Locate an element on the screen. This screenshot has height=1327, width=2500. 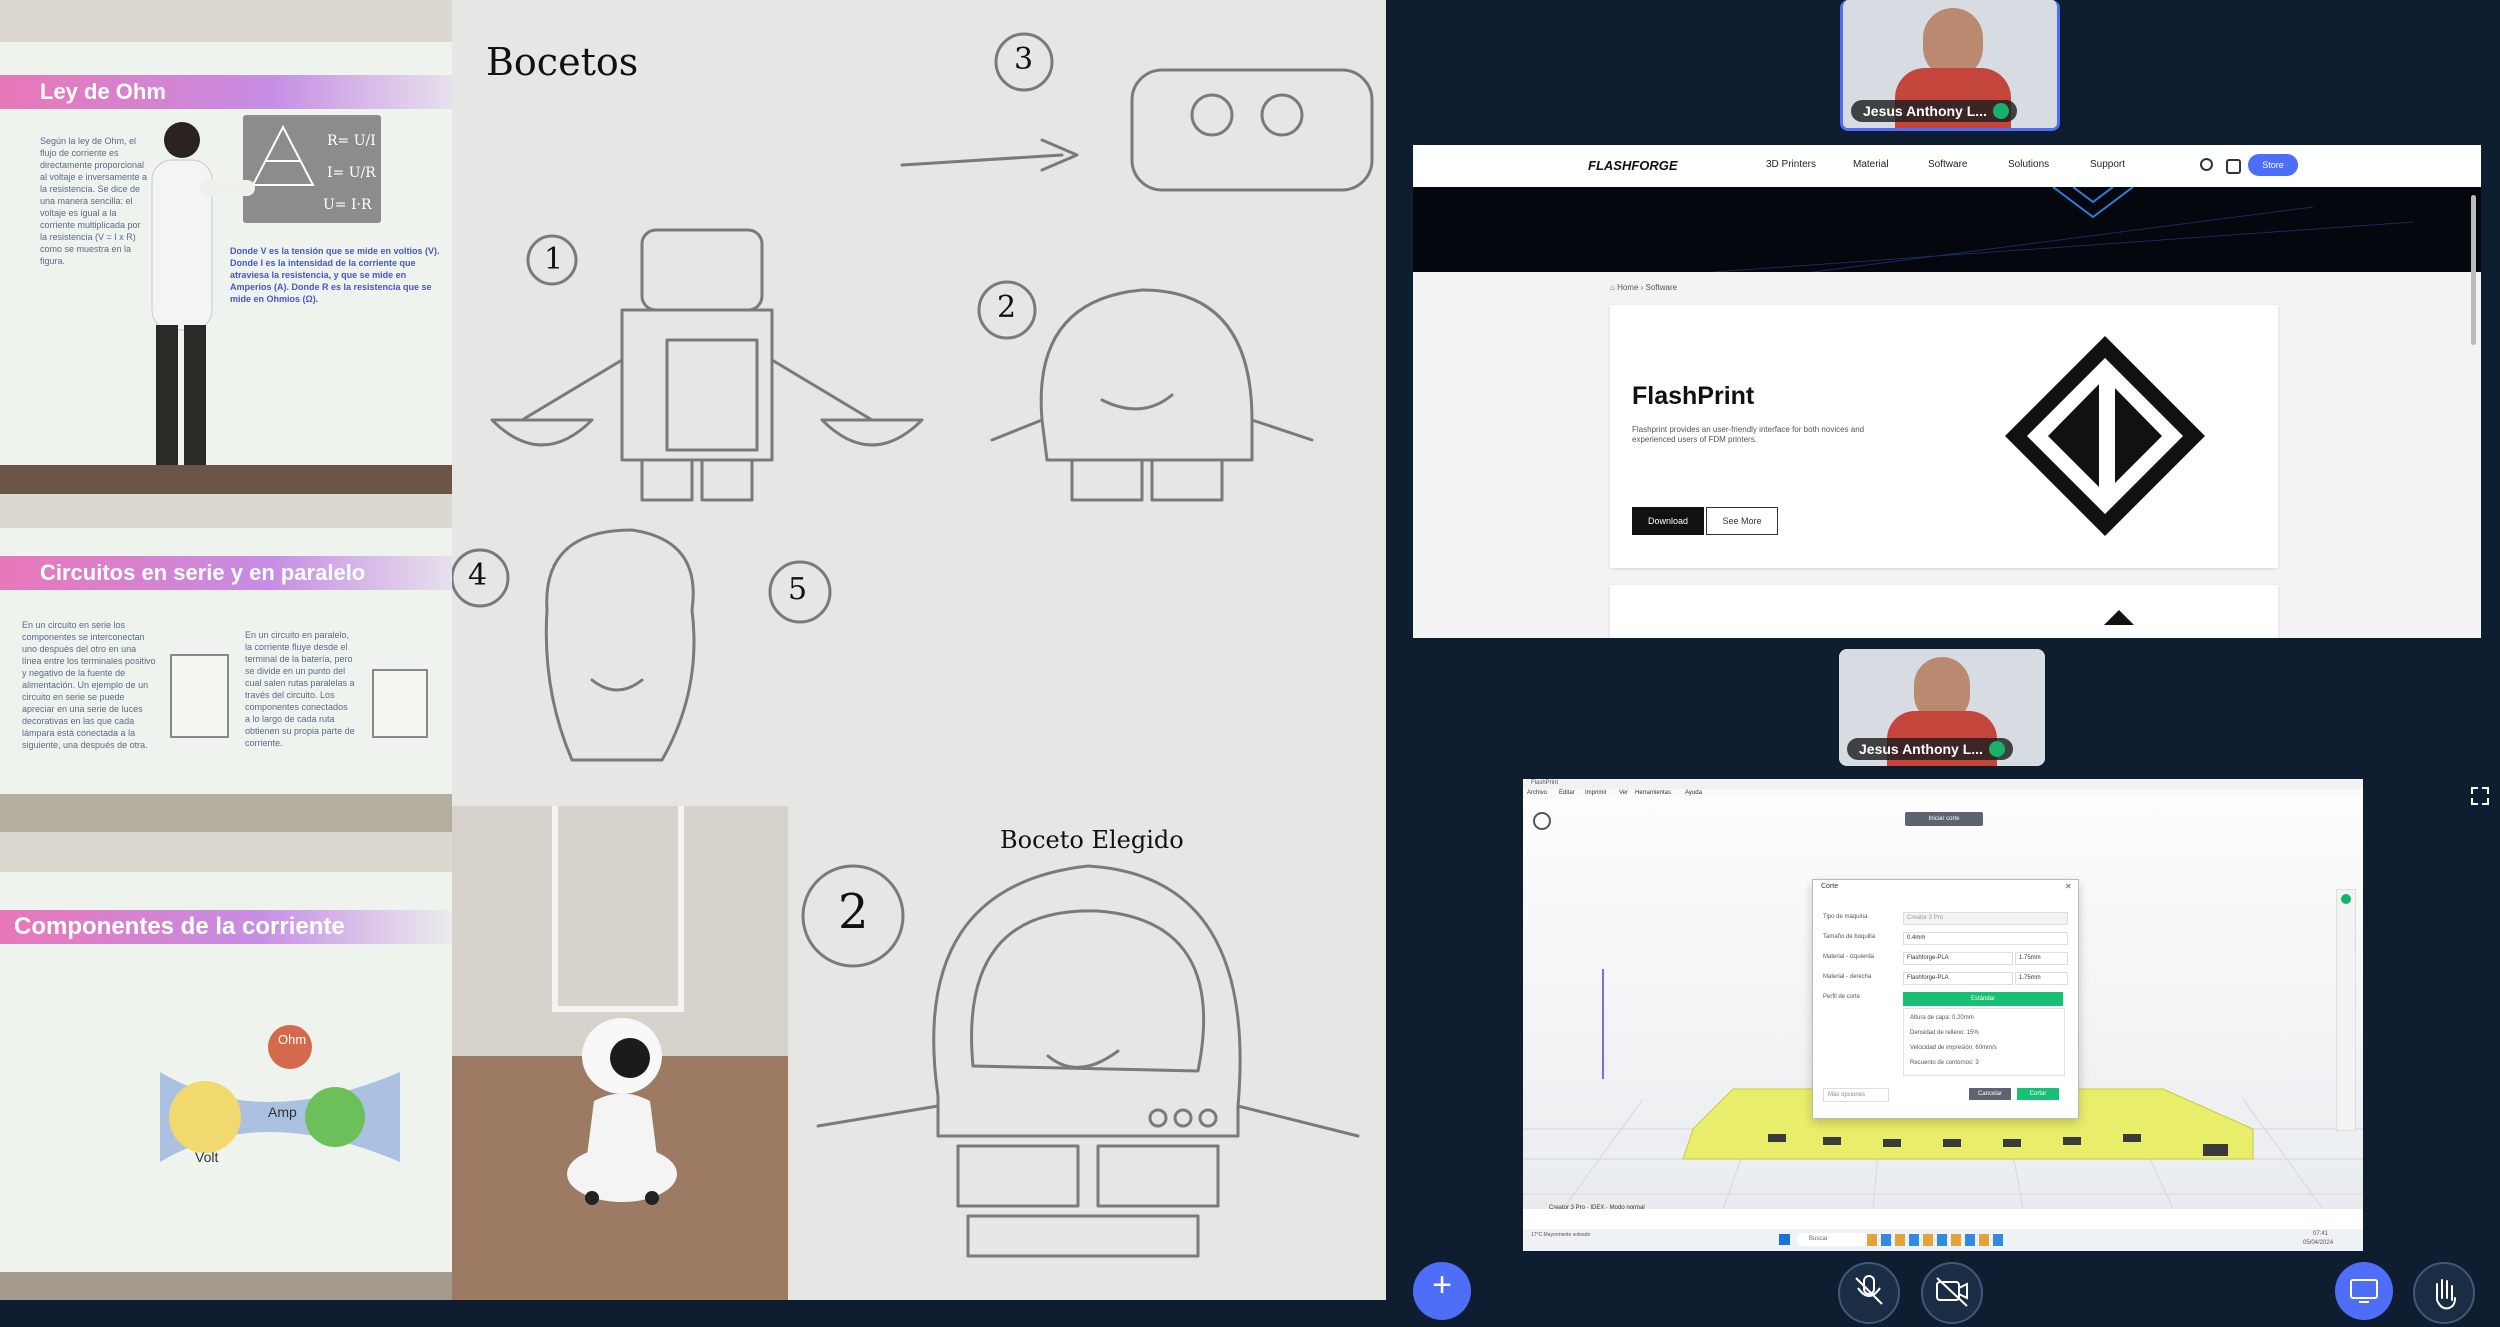
start-slicing-button: Iniciar corte is located at coordinates (1944, 819).